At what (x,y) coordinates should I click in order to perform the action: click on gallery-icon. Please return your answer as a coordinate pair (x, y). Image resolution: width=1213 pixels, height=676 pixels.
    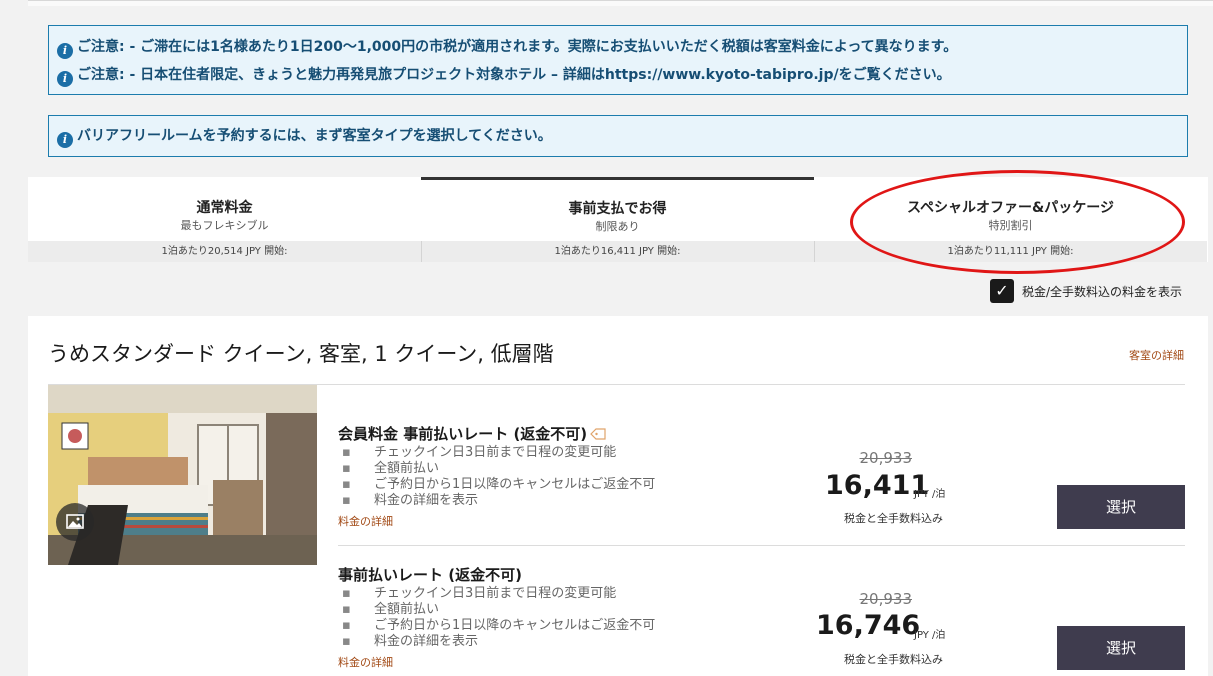
    Looking at the image, I should click on (75, 521).